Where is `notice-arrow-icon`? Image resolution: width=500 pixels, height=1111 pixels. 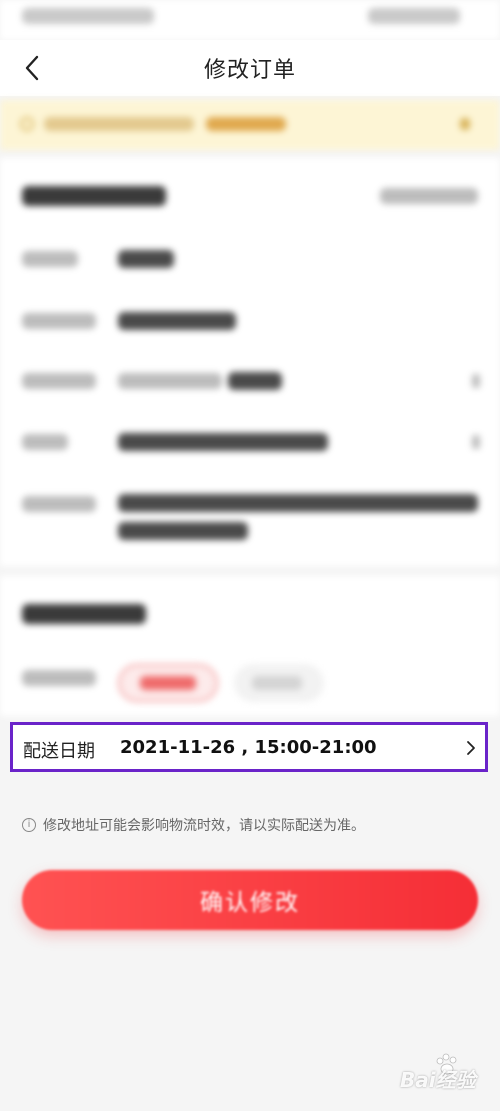
notice-arrow-icon is located at coordinates (465, 124).